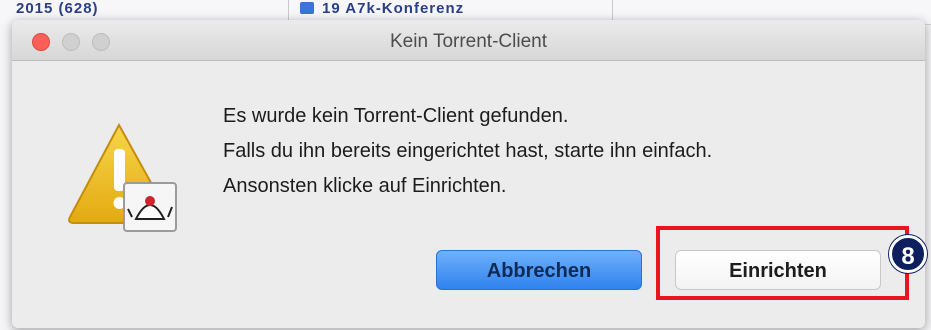 Image resolution: width=931 pixels, height=330 pixels. What do you see at coordinates (539, 270) in the screenshot?
I see `cancel-button: Abbrechen` at bounding box center [539, 270].